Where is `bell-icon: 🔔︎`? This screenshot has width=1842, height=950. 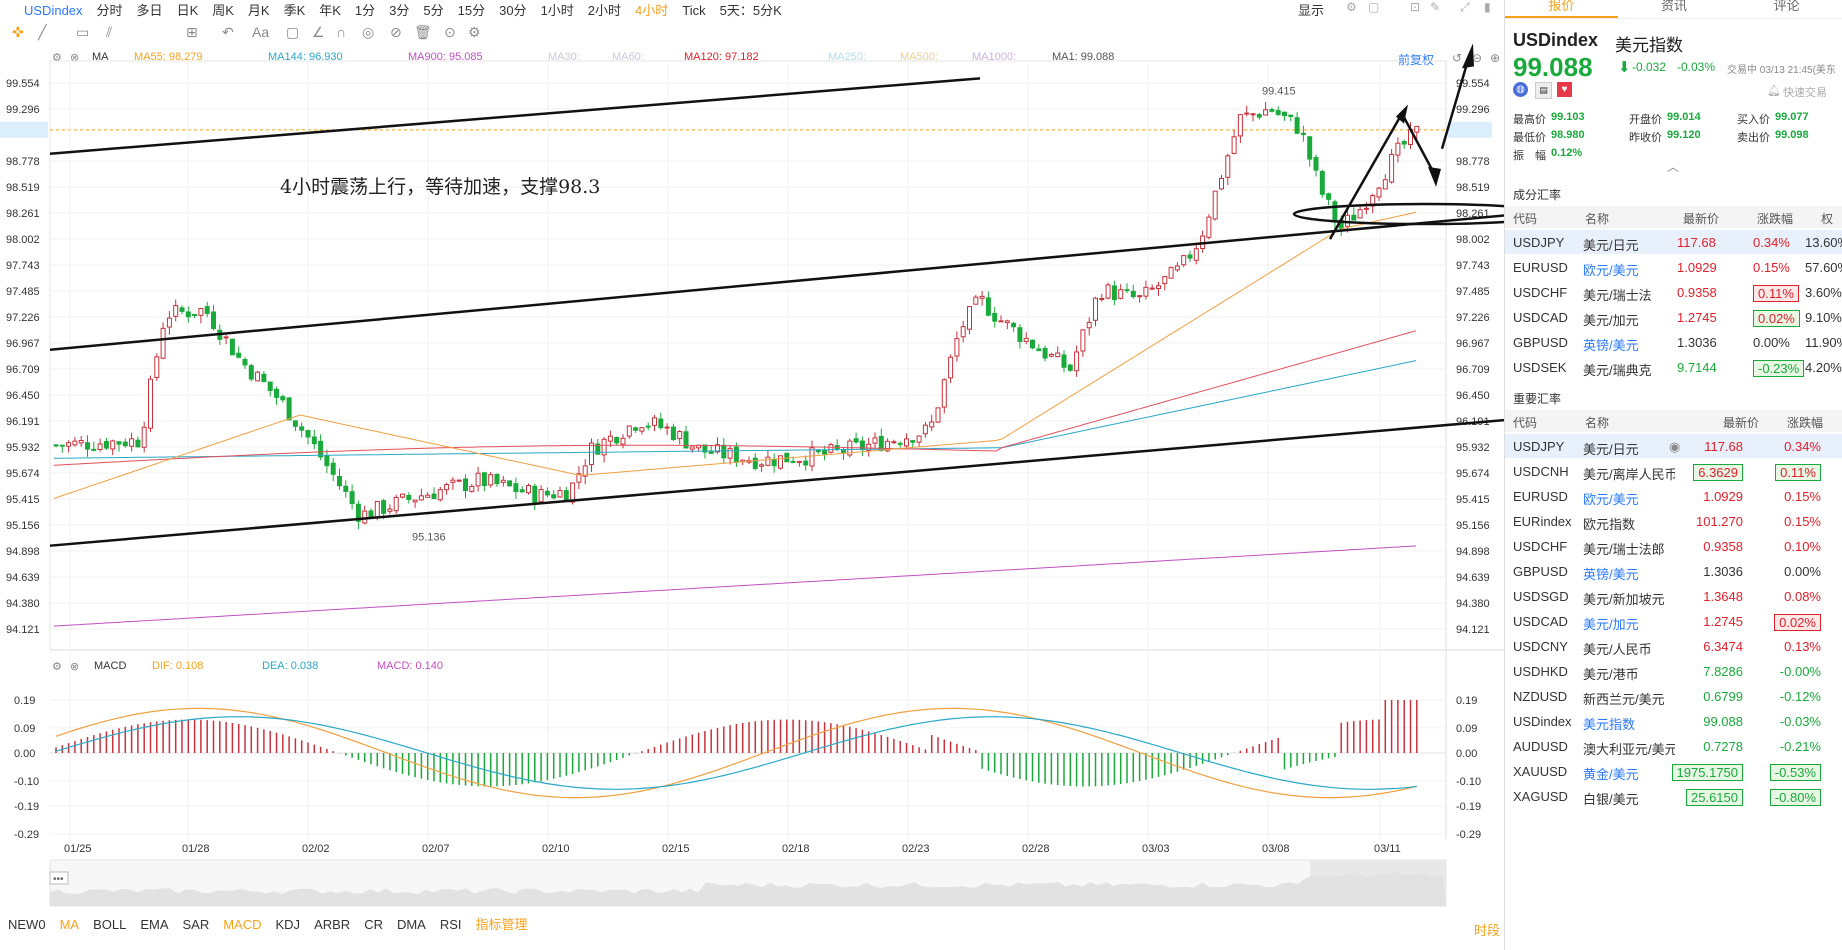 bell-icon: 🔔︎ is located at coordinates (1774, 90).